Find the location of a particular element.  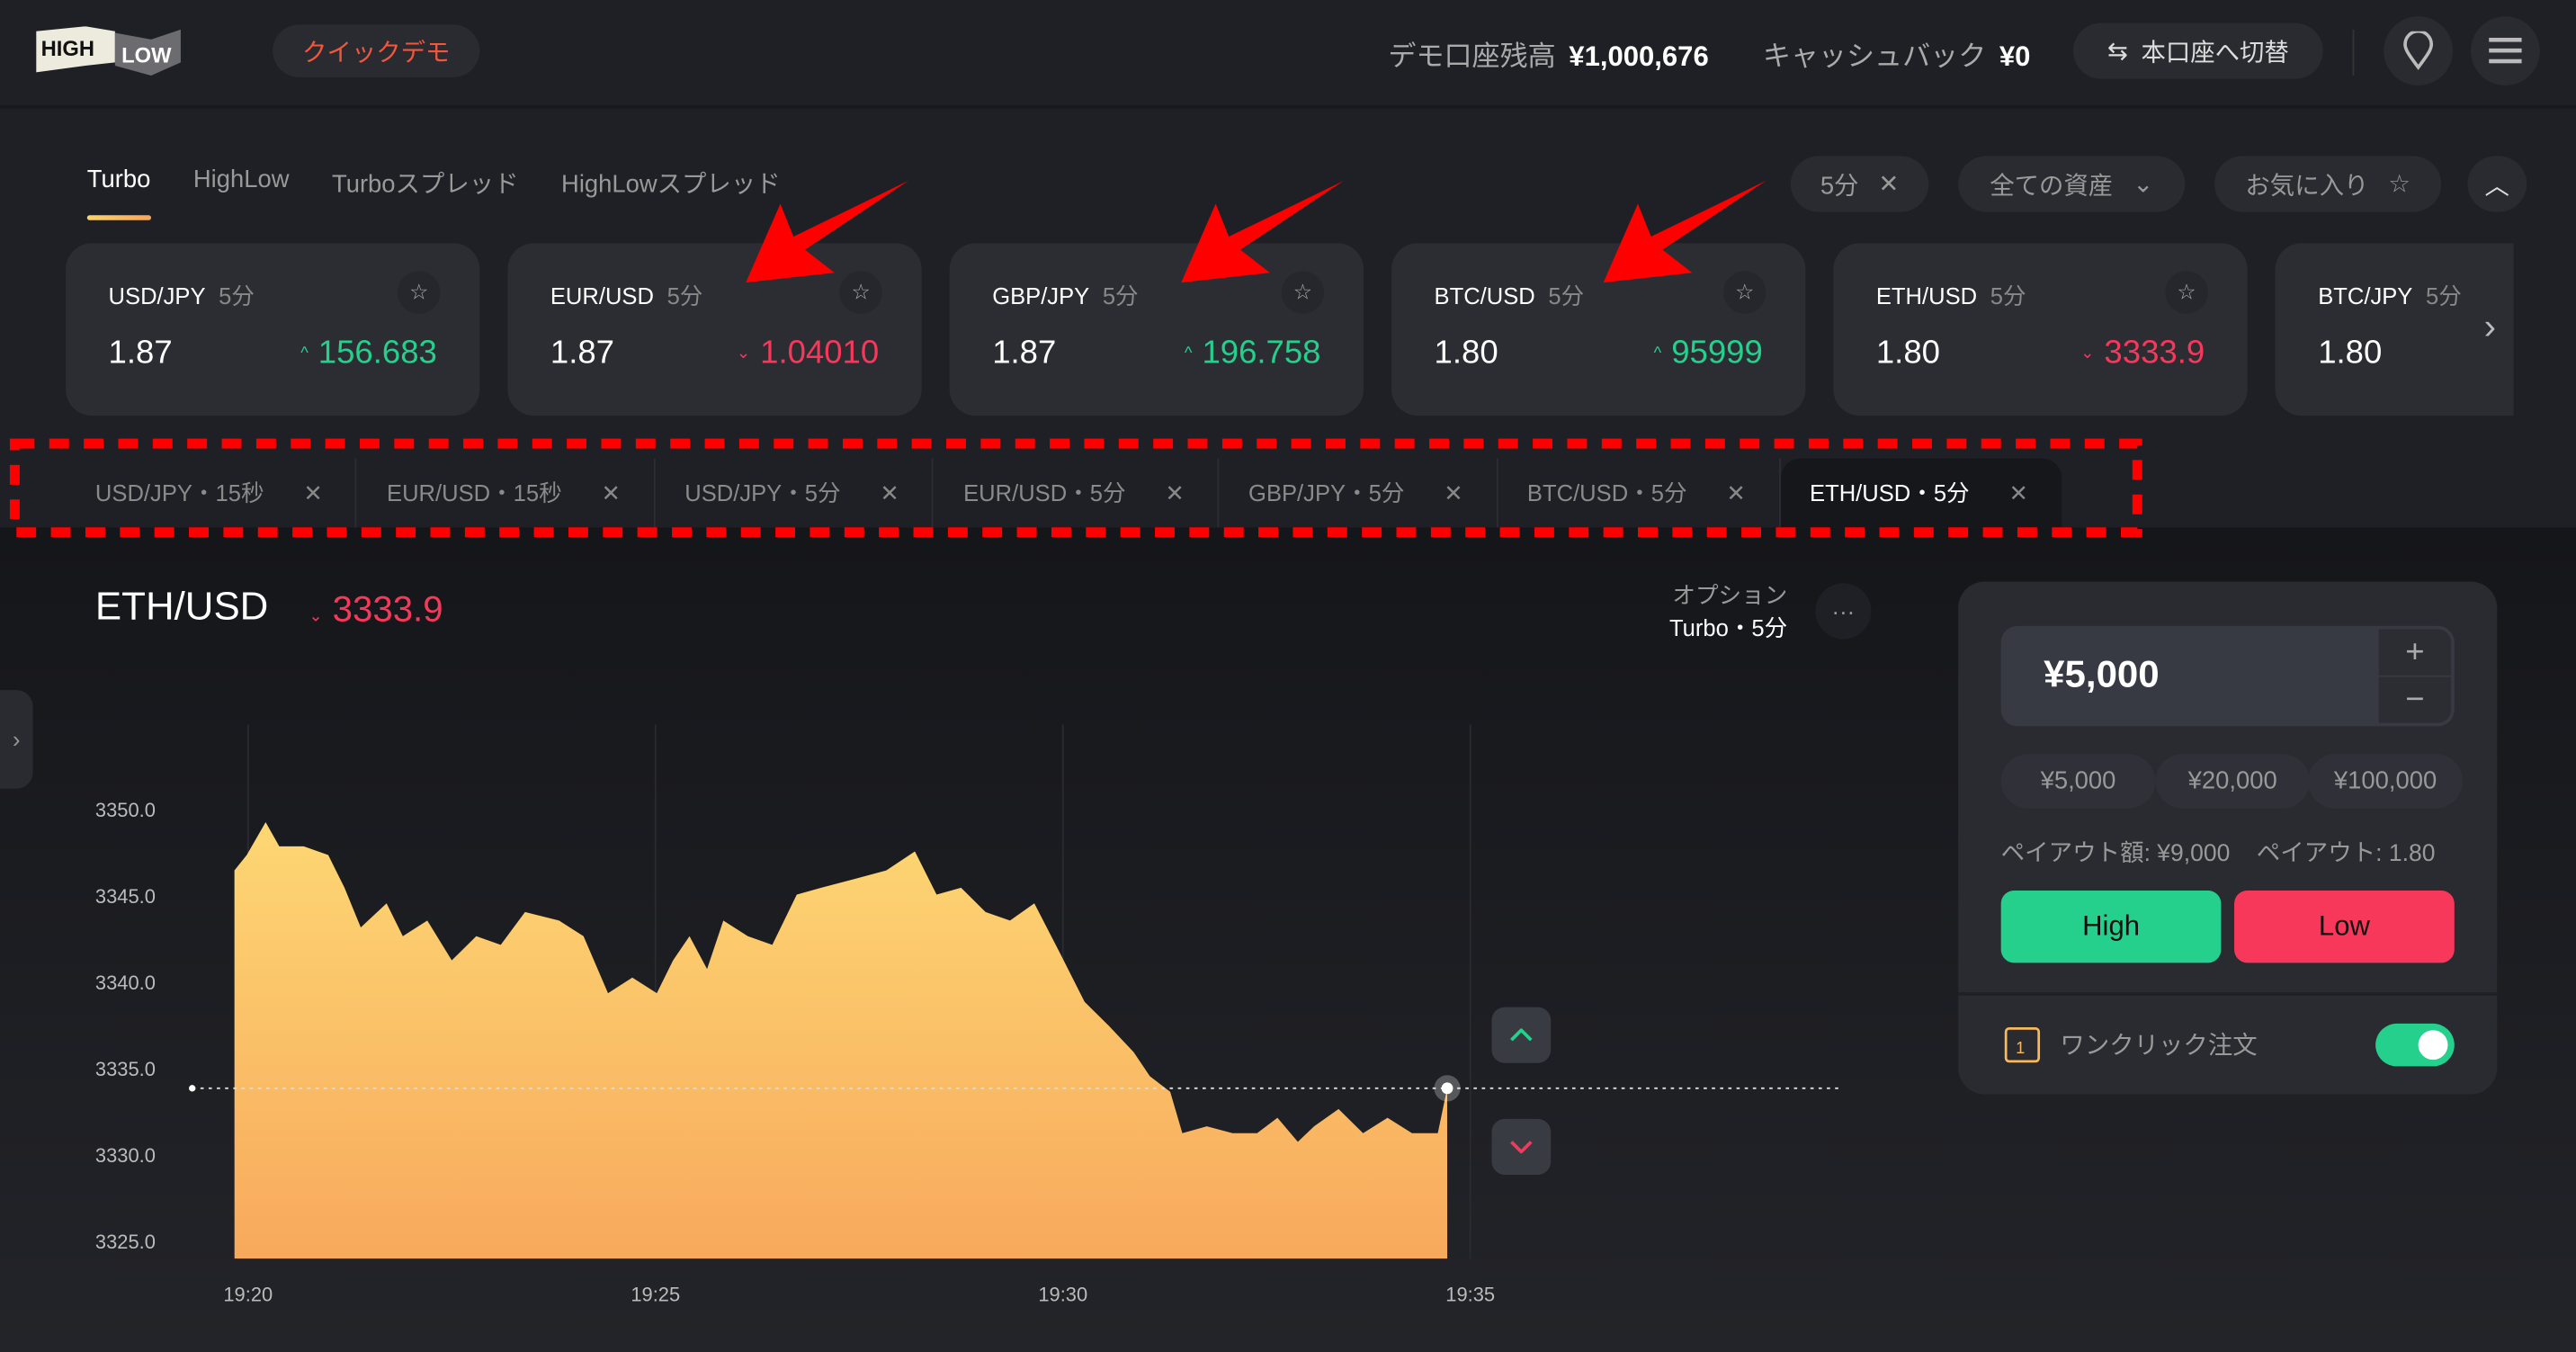

asset-filter-dropdown: 全ての資産 ⌄ is located at coordinates (2072, 184).